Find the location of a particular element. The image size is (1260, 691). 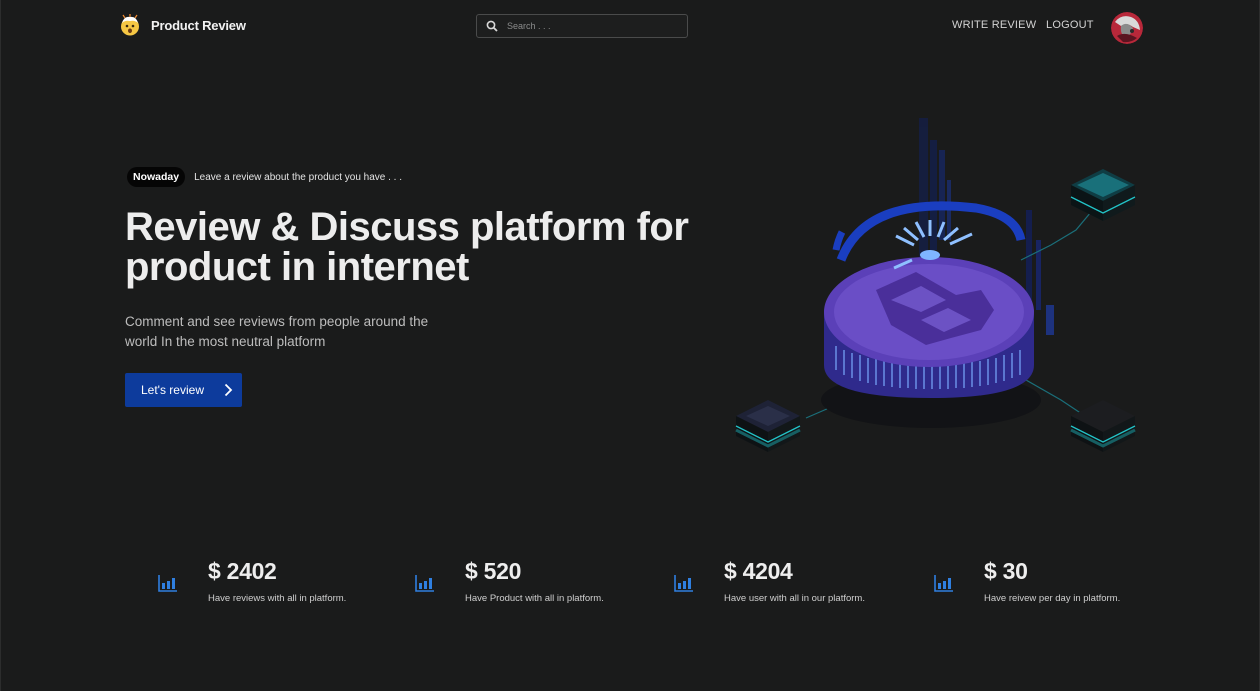

lets-review-button: Let's review is located at coordinates (183, 390).